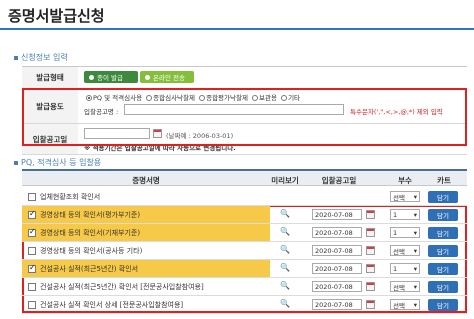  I want to click on header-name: 증명서명, so click(146, 180).